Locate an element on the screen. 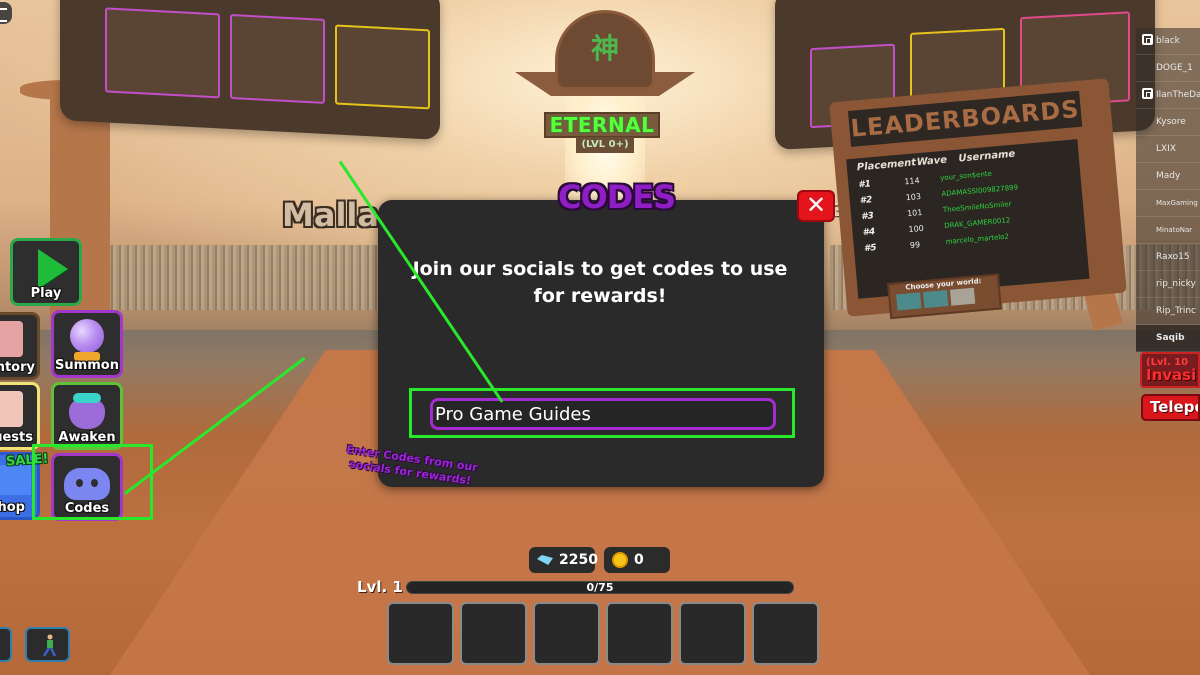 Image resolution: width=1200 pixels, height=675 pixels. xp-progress-bar: 0/75 is located at coordinates (600, 587).